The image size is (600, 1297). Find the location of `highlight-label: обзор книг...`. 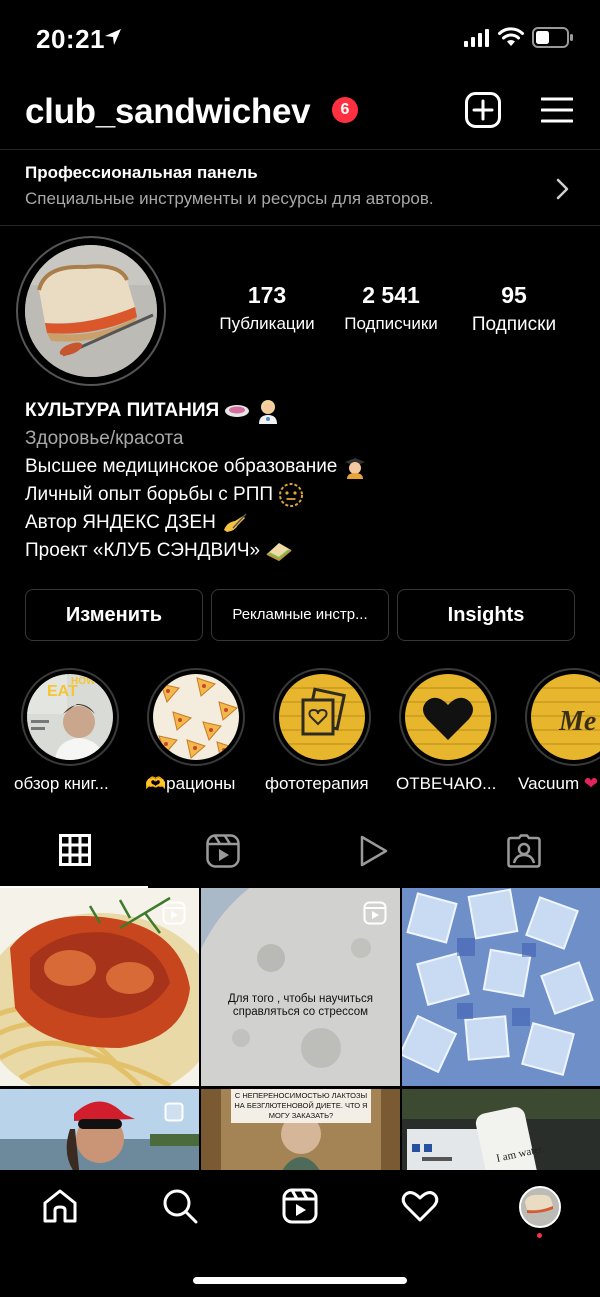

highlight-label: обзор книг... is located at coordinates (61, 783).